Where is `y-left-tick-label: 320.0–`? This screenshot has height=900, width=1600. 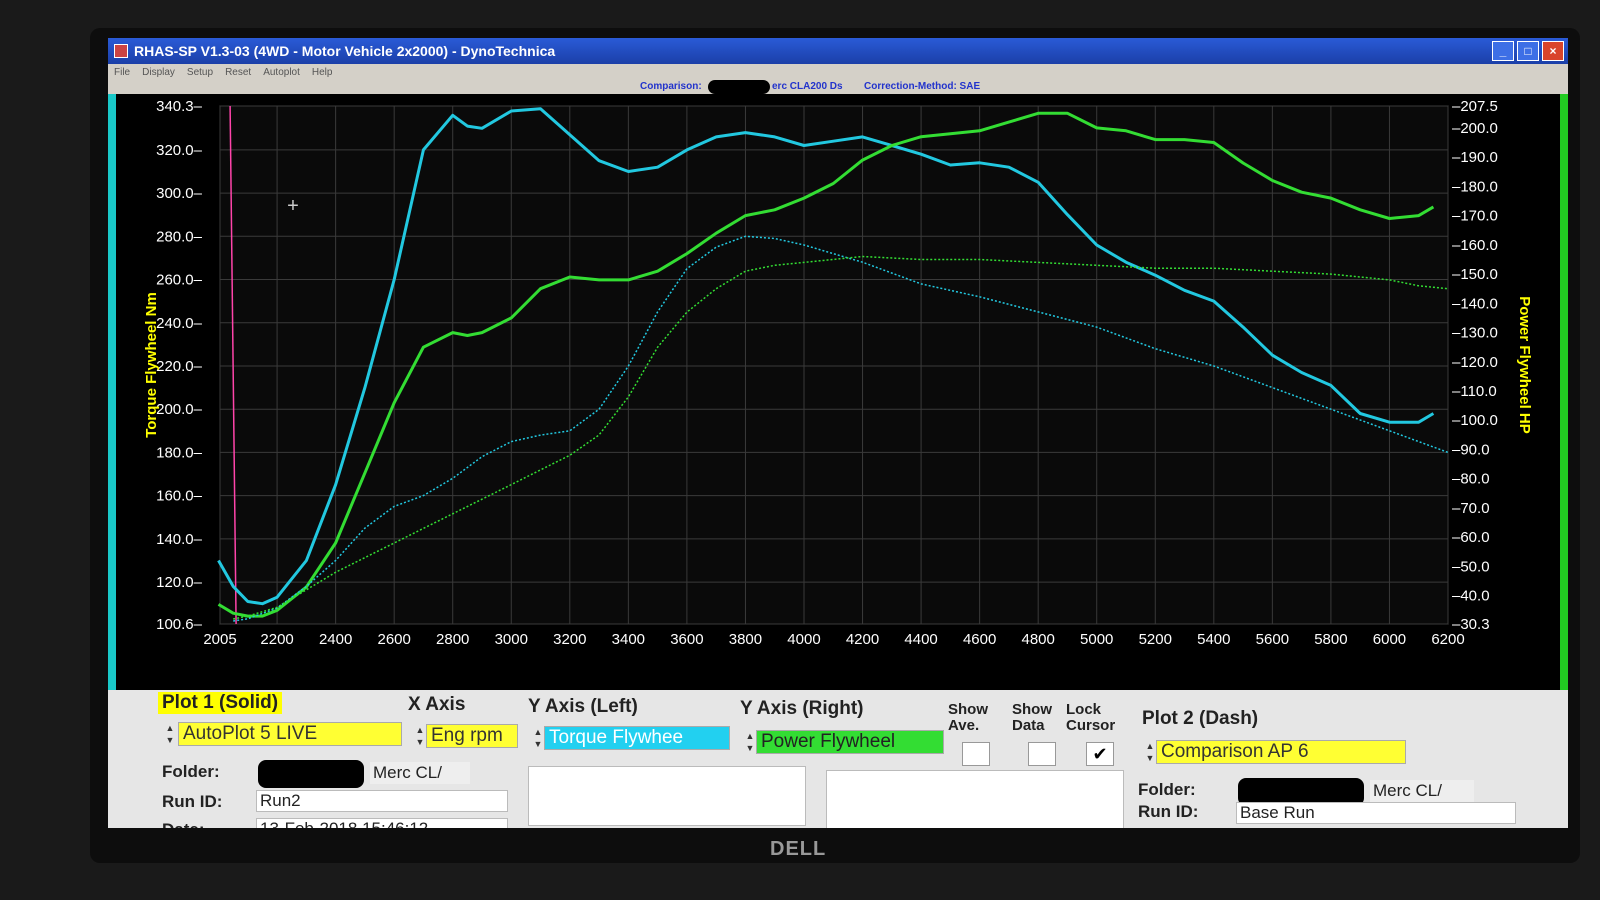
y-left-tick-label: 320.0– is located at coordinates (179, 150).